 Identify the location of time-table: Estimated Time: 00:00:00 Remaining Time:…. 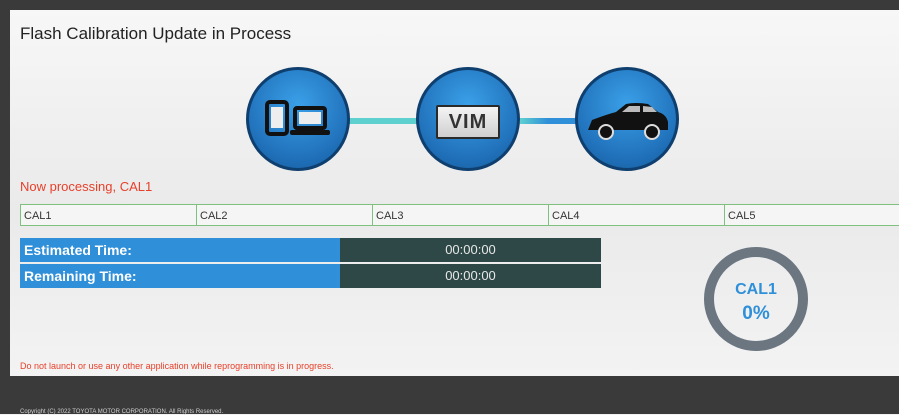
(310, 263).